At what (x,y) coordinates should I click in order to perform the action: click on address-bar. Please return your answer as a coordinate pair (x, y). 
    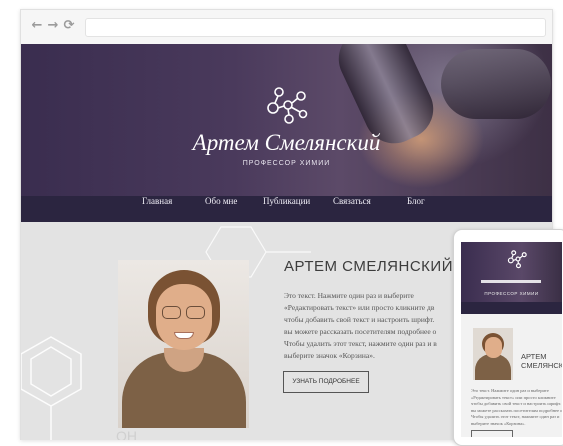
    Looking at the image, I should click on (315, 27).